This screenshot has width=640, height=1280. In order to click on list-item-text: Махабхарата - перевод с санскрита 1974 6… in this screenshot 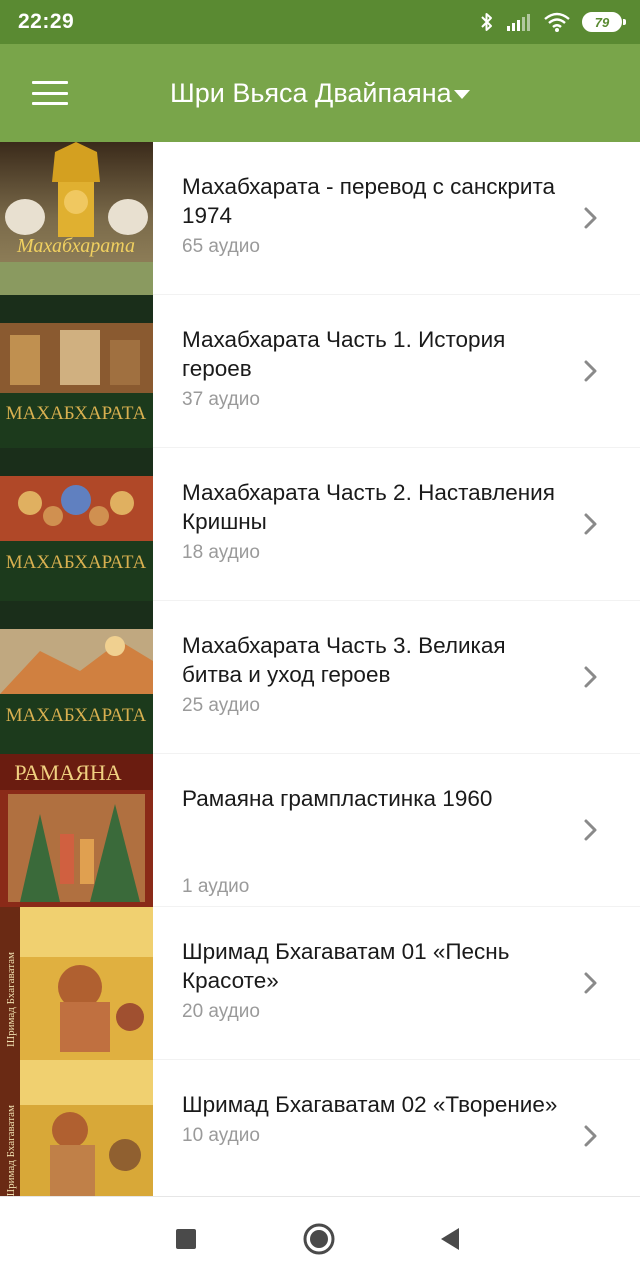, I will do `click(372, 215)`.